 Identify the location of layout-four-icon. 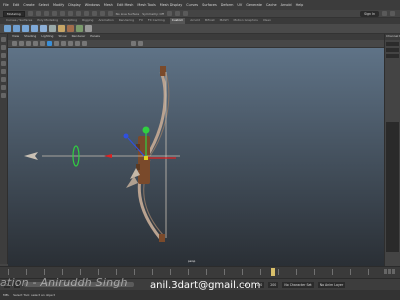
(3, 95).